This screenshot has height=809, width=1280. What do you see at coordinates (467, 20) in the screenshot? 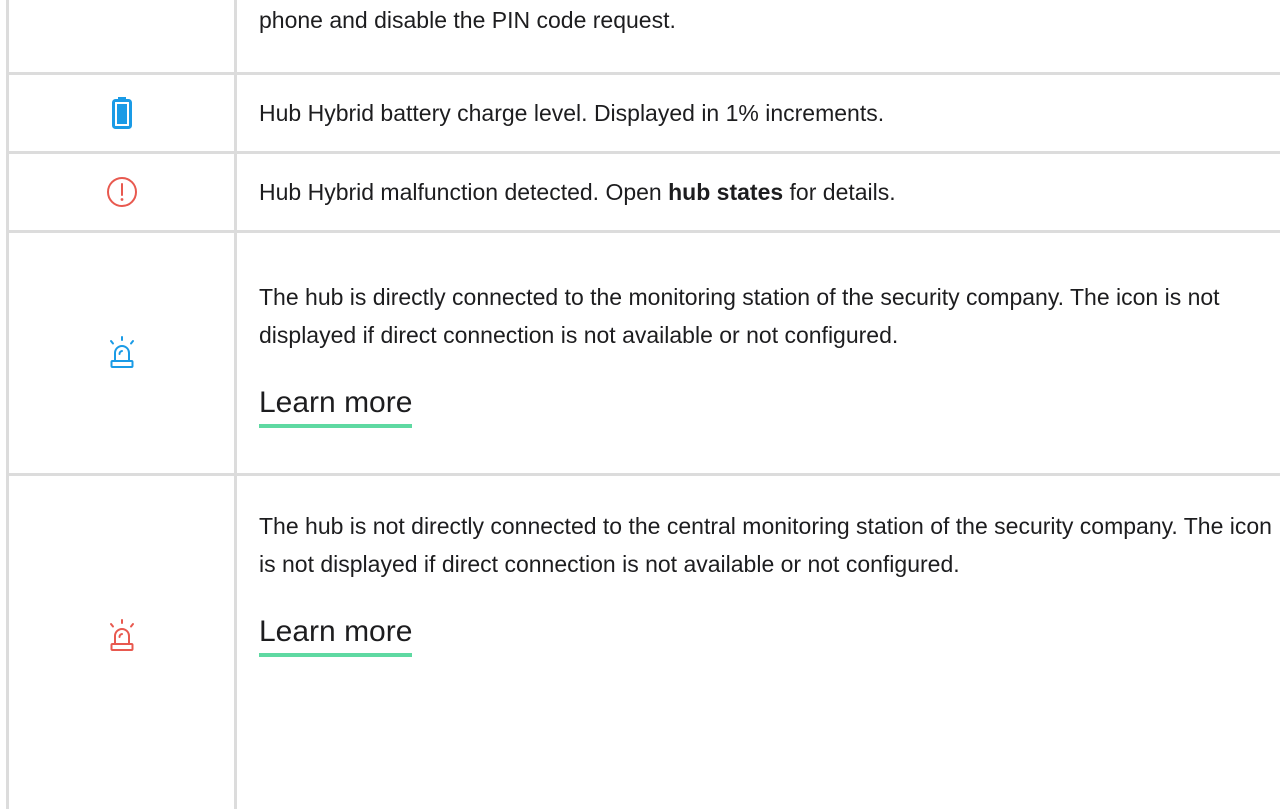
I see `row-description: phone and disable the PIN code request.` at bounding box center [467, 20].